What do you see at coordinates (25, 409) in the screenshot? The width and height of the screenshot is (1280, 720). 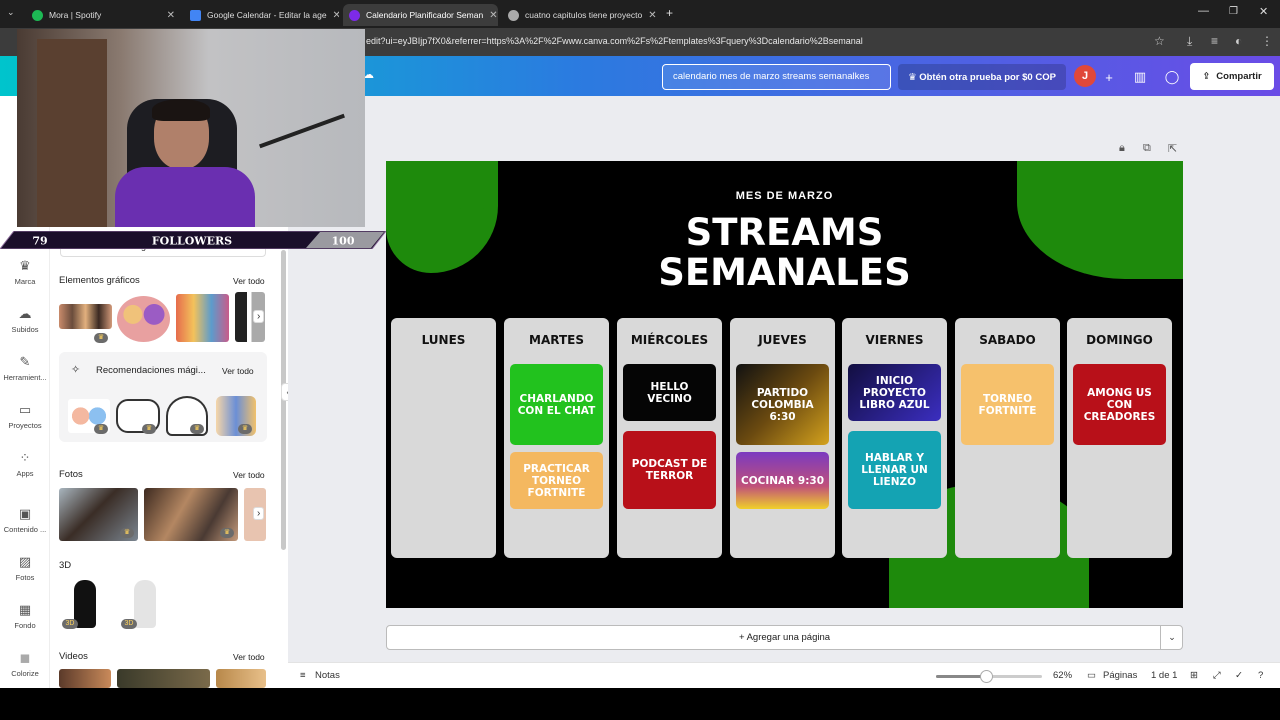 I see `folder-icon: ▭` at bounding box center [25, 409].